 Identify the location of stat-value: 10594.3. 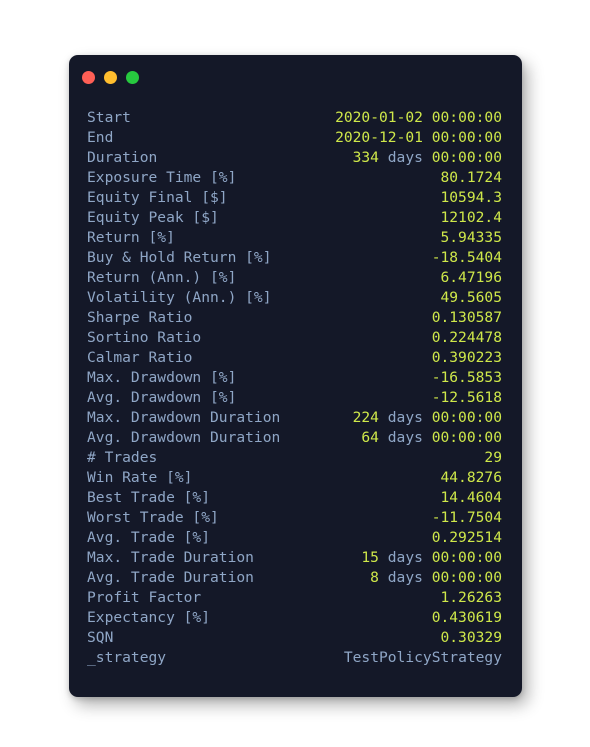
(471, 197).